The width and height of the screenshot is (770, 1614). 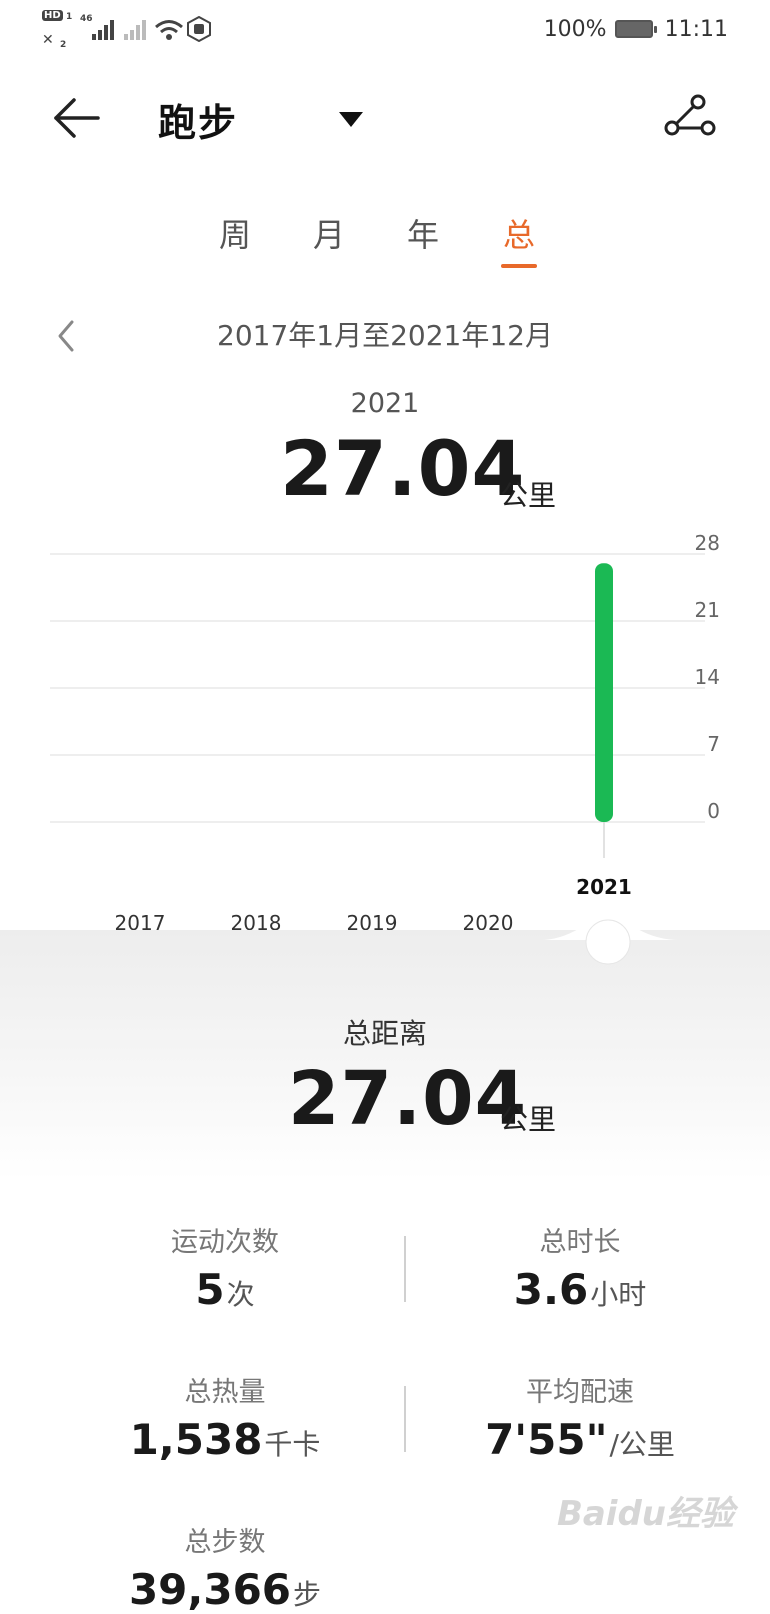 What do you see at coordinates (713, 811) in the screenshot?
I see `y-tick-label: 0` at bounding box center [713, 811].